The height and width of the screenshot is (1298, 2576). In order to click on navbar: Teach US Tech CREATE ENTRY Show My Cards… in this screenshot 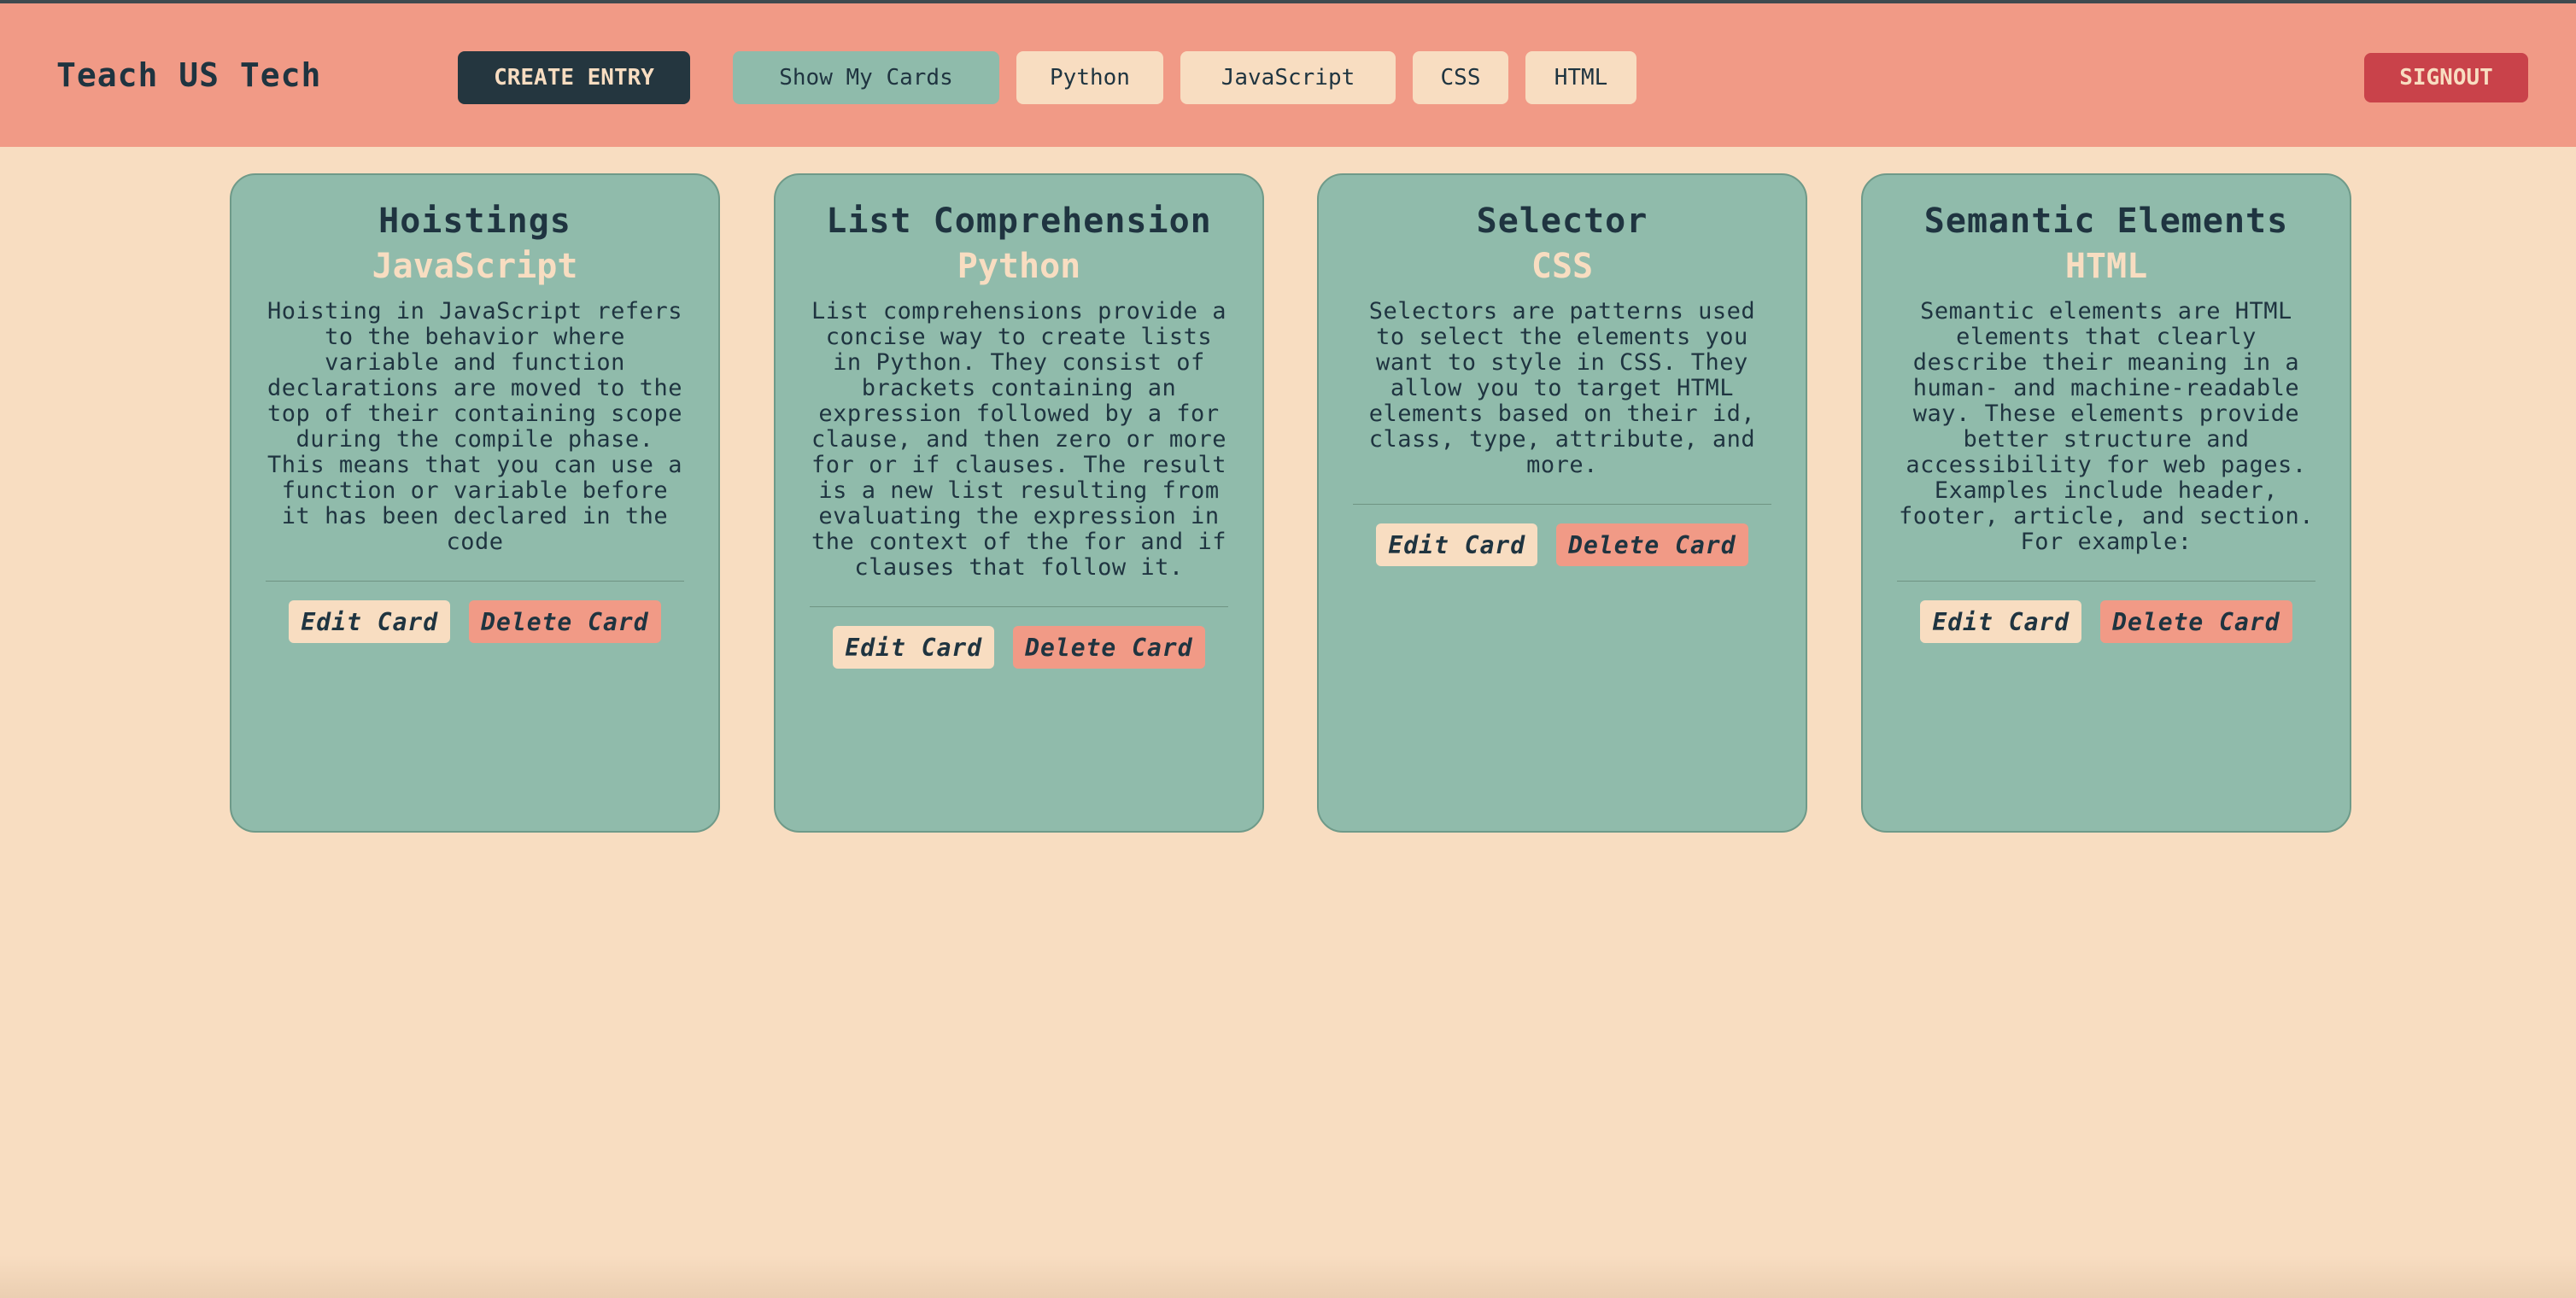, I will do `click(1288, 75)`.